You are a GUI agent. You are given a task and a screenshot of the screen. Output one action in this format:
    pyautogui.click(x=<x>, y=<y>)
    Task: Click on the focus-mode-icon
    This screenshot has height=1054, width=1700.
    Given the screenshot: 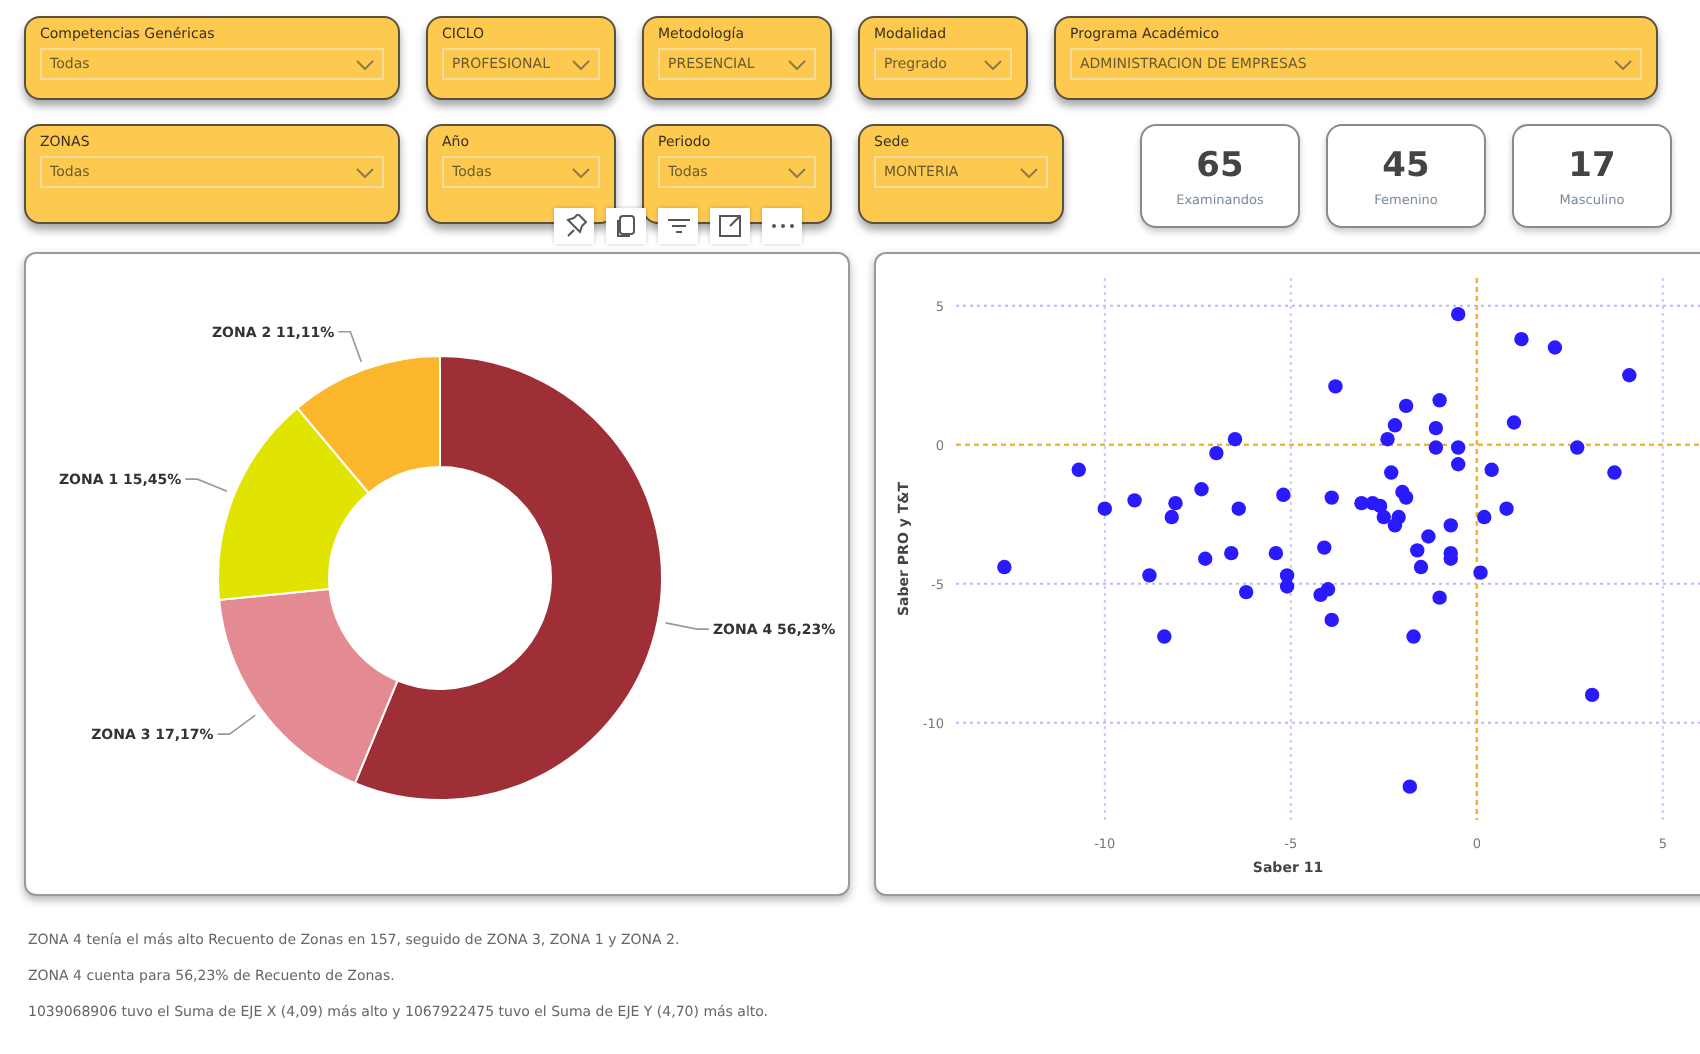 What is the action you would take?
    pyautogui.click(x=730, y=226)
    